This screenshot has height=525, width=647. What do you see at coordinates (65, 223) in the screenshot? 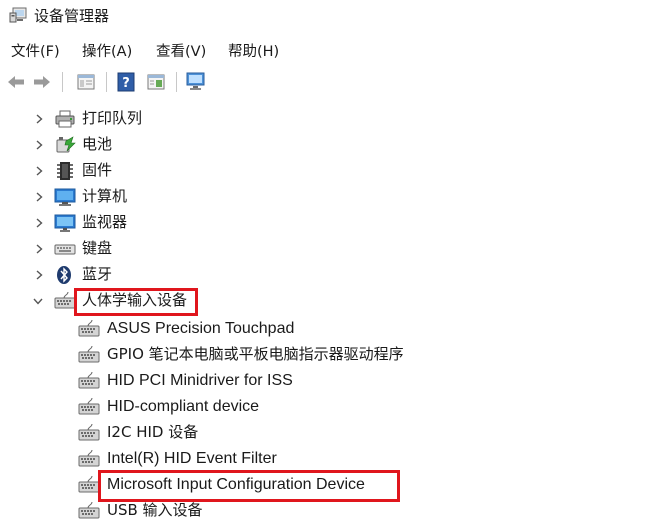
I see `monitor-icon` at bounding box center [65, 223].